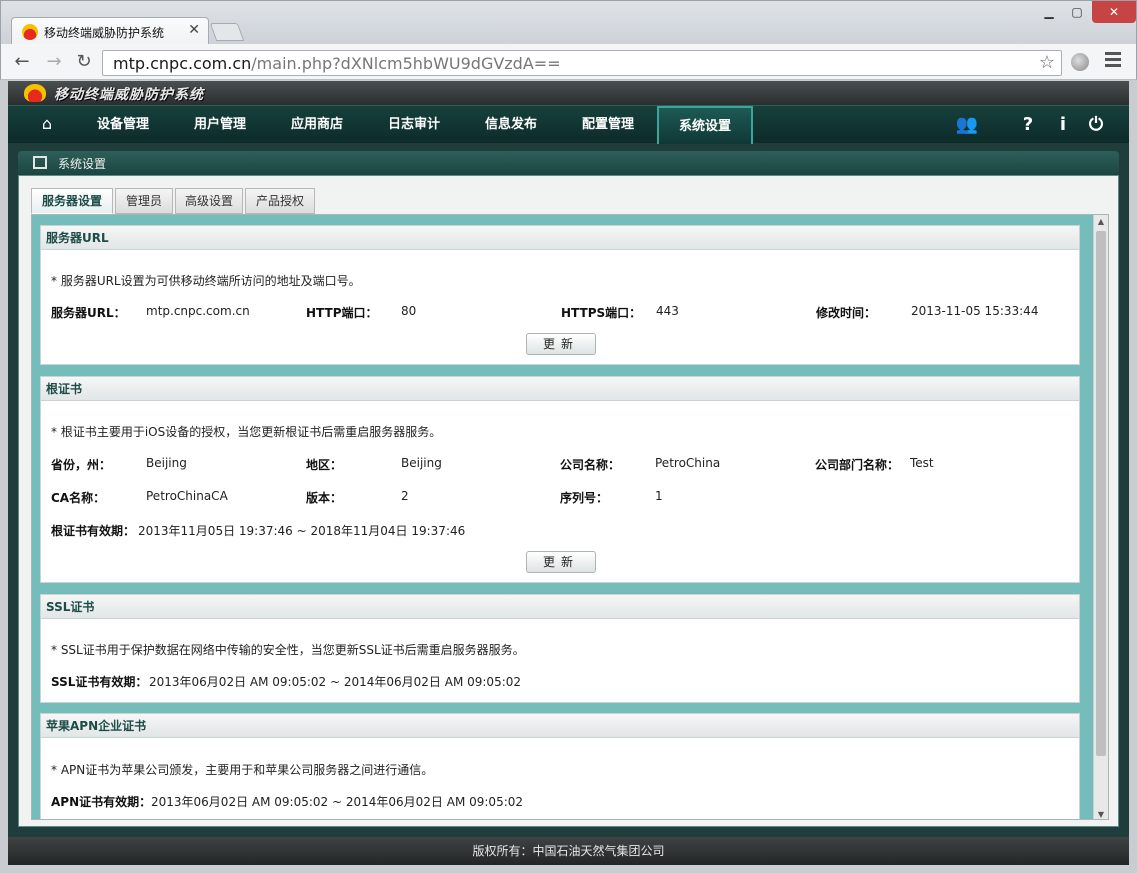 This screenshot has height=873, width=1137. What do you see at coordinates (568, 163) in the screenshot?
I see `breadcrumb: 系统设置` at bounding box center [568, 163].